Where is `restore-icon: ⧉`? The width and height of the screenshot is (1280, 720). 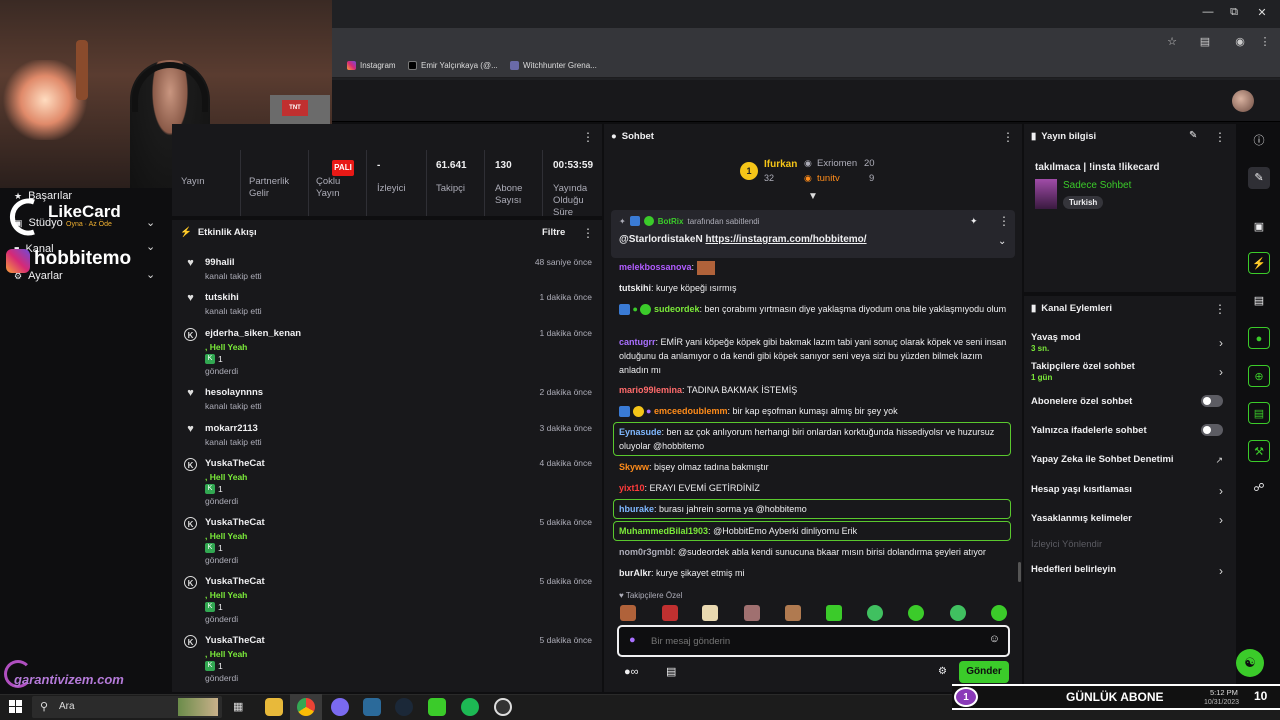 restore-icon: ⧉ is located at coordinates (1234, 14).